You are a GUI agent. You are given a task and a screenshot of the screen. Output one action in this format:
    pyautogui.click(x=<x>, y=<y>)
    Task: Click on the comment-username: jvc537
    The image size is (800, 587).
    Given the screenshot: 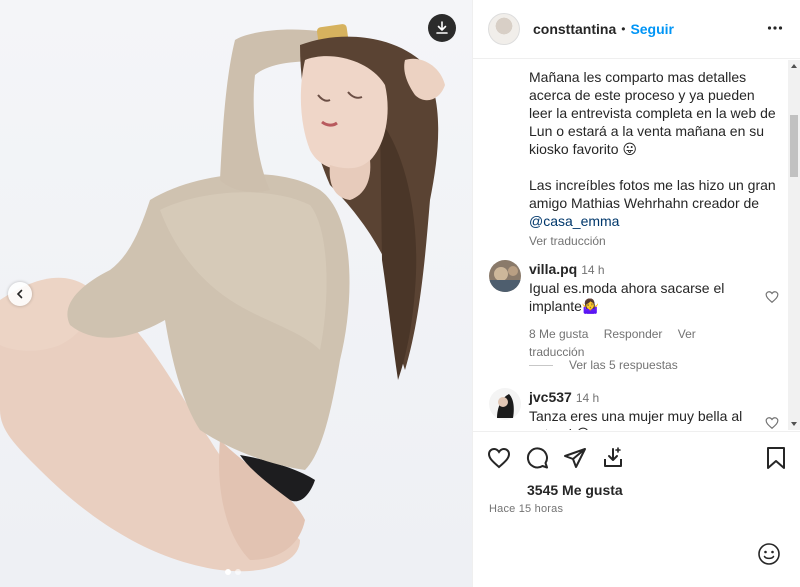 What is the action you would take?
    pyautogui.click(x=550, y=397)
    